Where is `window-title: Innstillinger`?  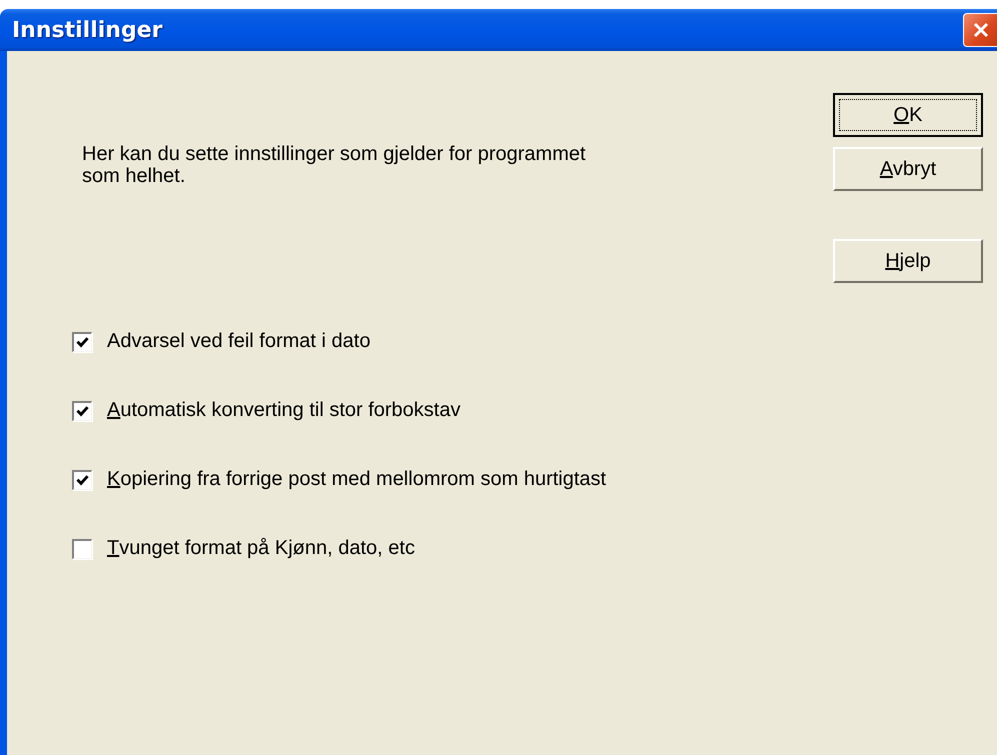 window-title: Innstillinger is located at coordinates (87, 30).